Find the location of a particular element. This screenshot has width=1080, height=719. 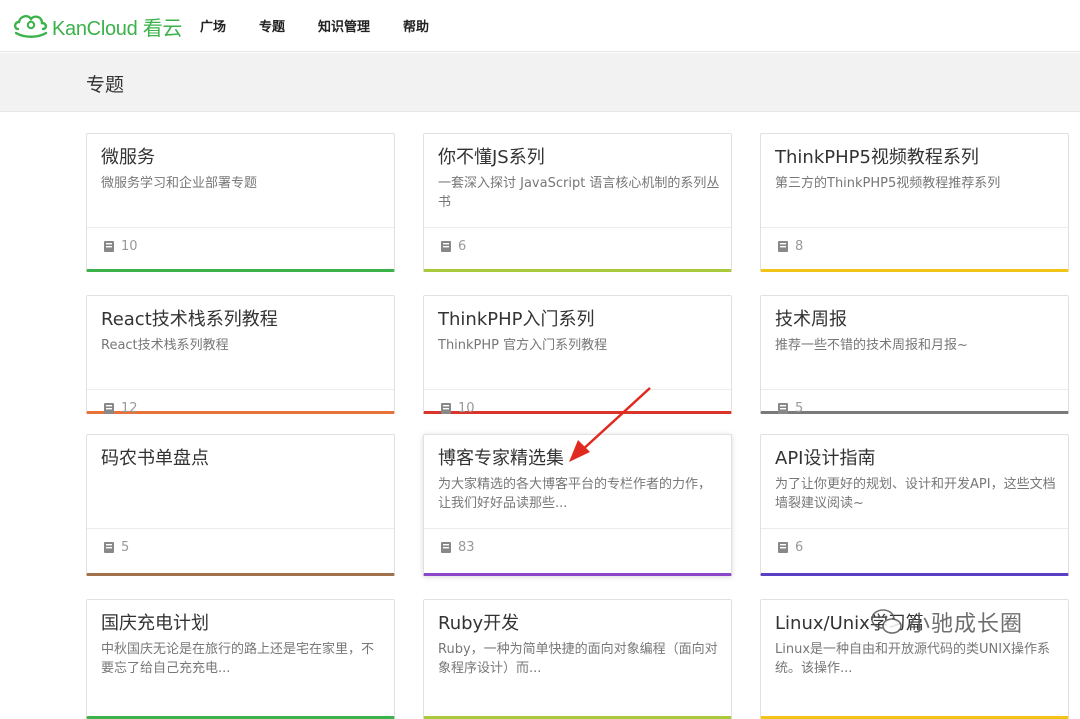

page-title: 专题 is located at coordinates (105, 85).